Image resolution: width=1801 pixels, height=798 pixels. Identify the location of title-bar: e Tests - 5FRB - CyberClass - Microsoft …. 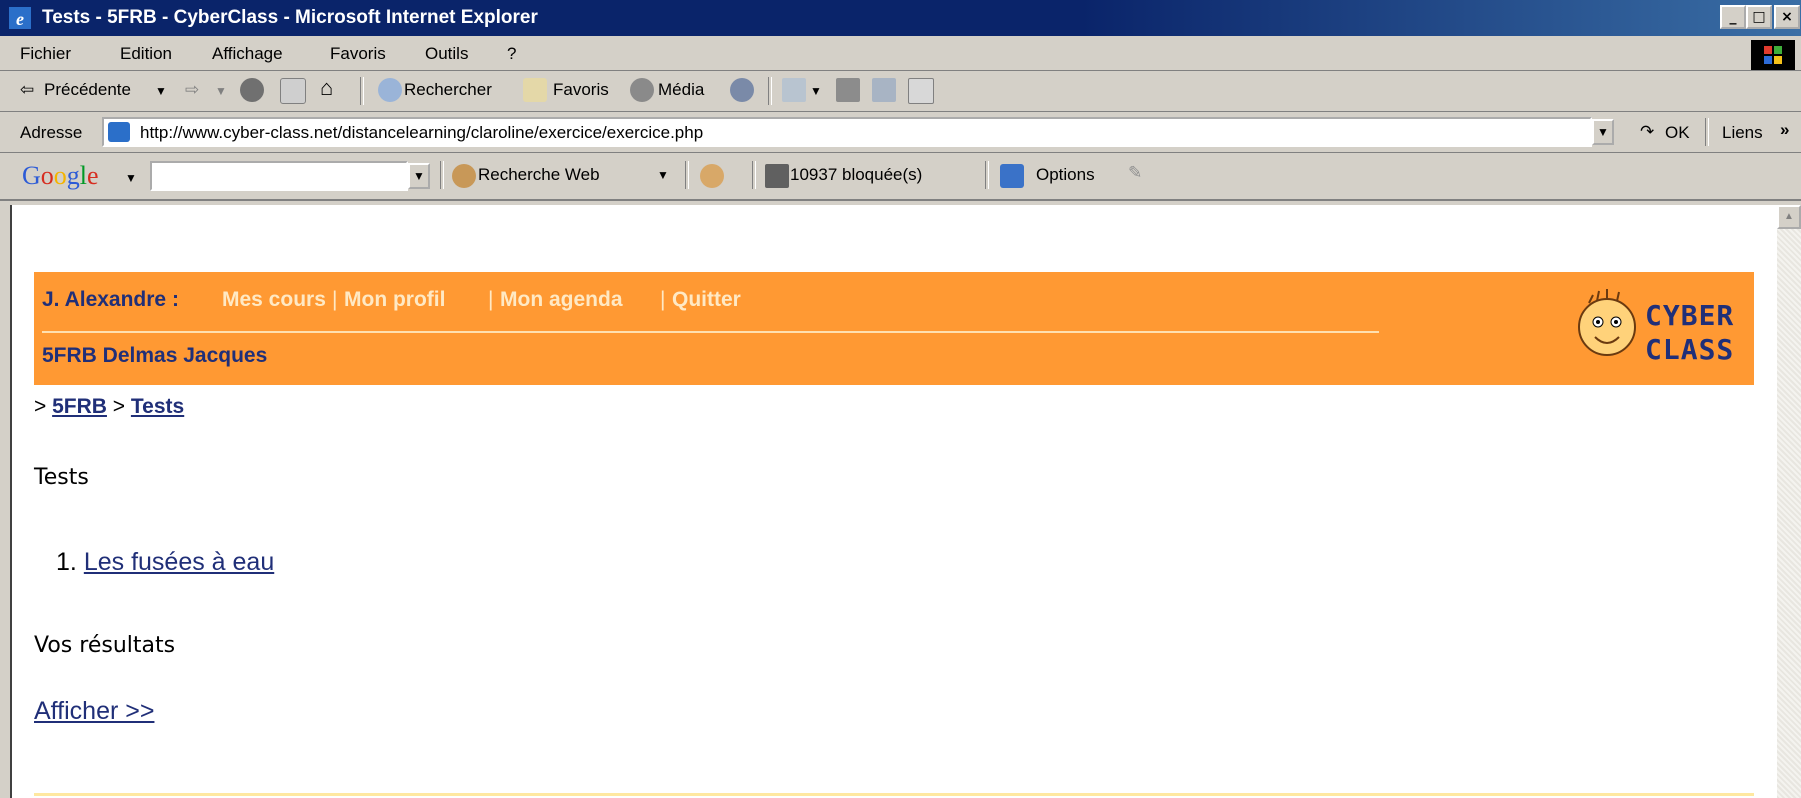
(900, 18).